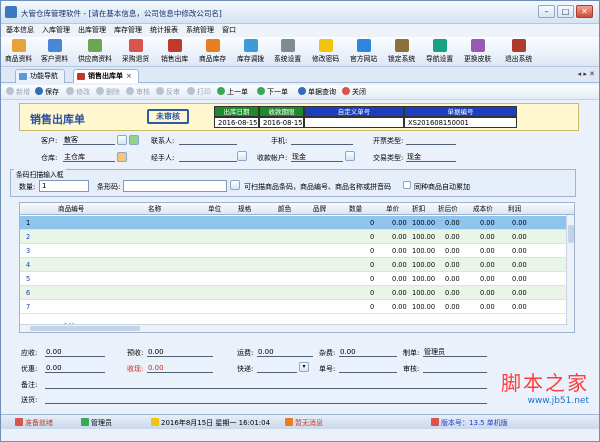  What do you see at coordinates (455, 352) in the screenshot?
I see `maker-field: 管理员` at bounding box center [455, 352].